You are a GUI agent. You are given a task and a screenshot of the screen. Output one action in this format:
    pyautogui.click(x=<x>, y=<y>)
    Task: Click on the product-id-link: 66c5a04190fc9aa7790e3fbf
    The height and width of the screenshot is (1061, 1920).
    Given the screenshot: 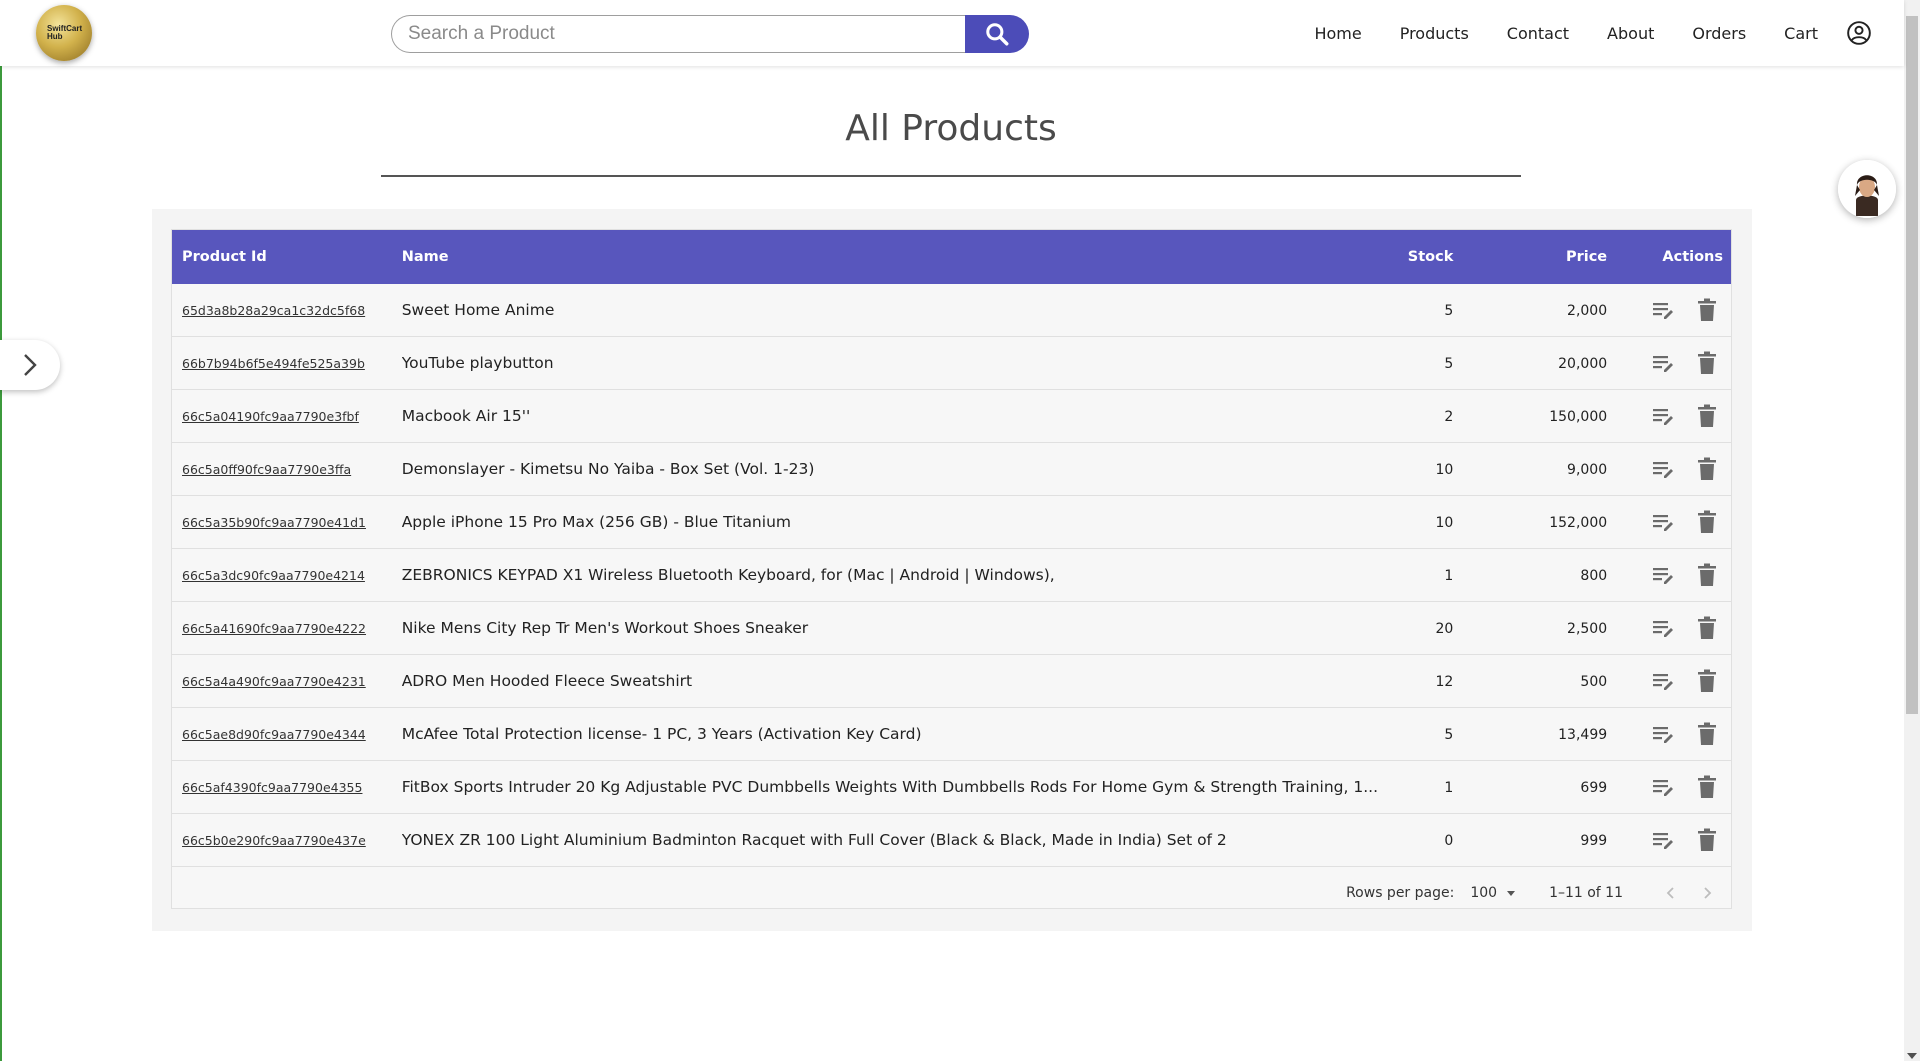 What is the action you would take?
    pyautogui.click(x=270, y=416)
    